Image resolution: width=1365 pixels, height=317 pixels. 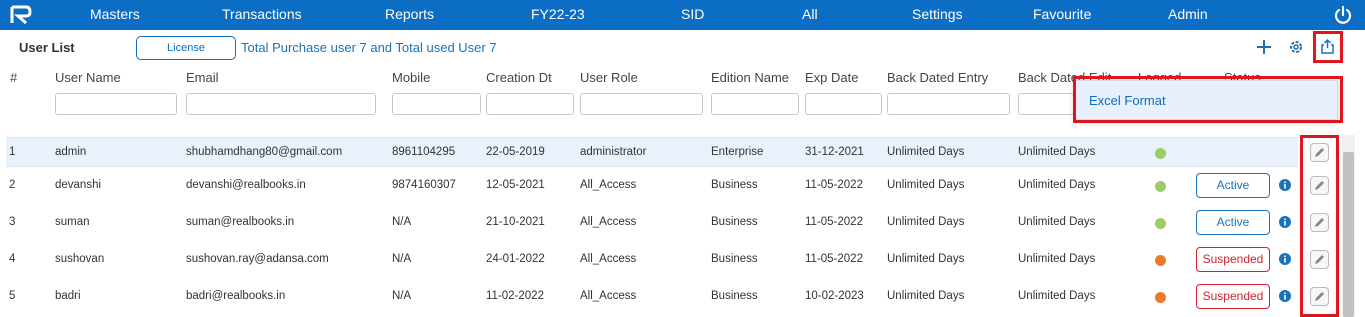 What do you see at coordinates (1328, 47) in the screenshot?
I see `export-highlight-box` at bounding box center [1328, 47].